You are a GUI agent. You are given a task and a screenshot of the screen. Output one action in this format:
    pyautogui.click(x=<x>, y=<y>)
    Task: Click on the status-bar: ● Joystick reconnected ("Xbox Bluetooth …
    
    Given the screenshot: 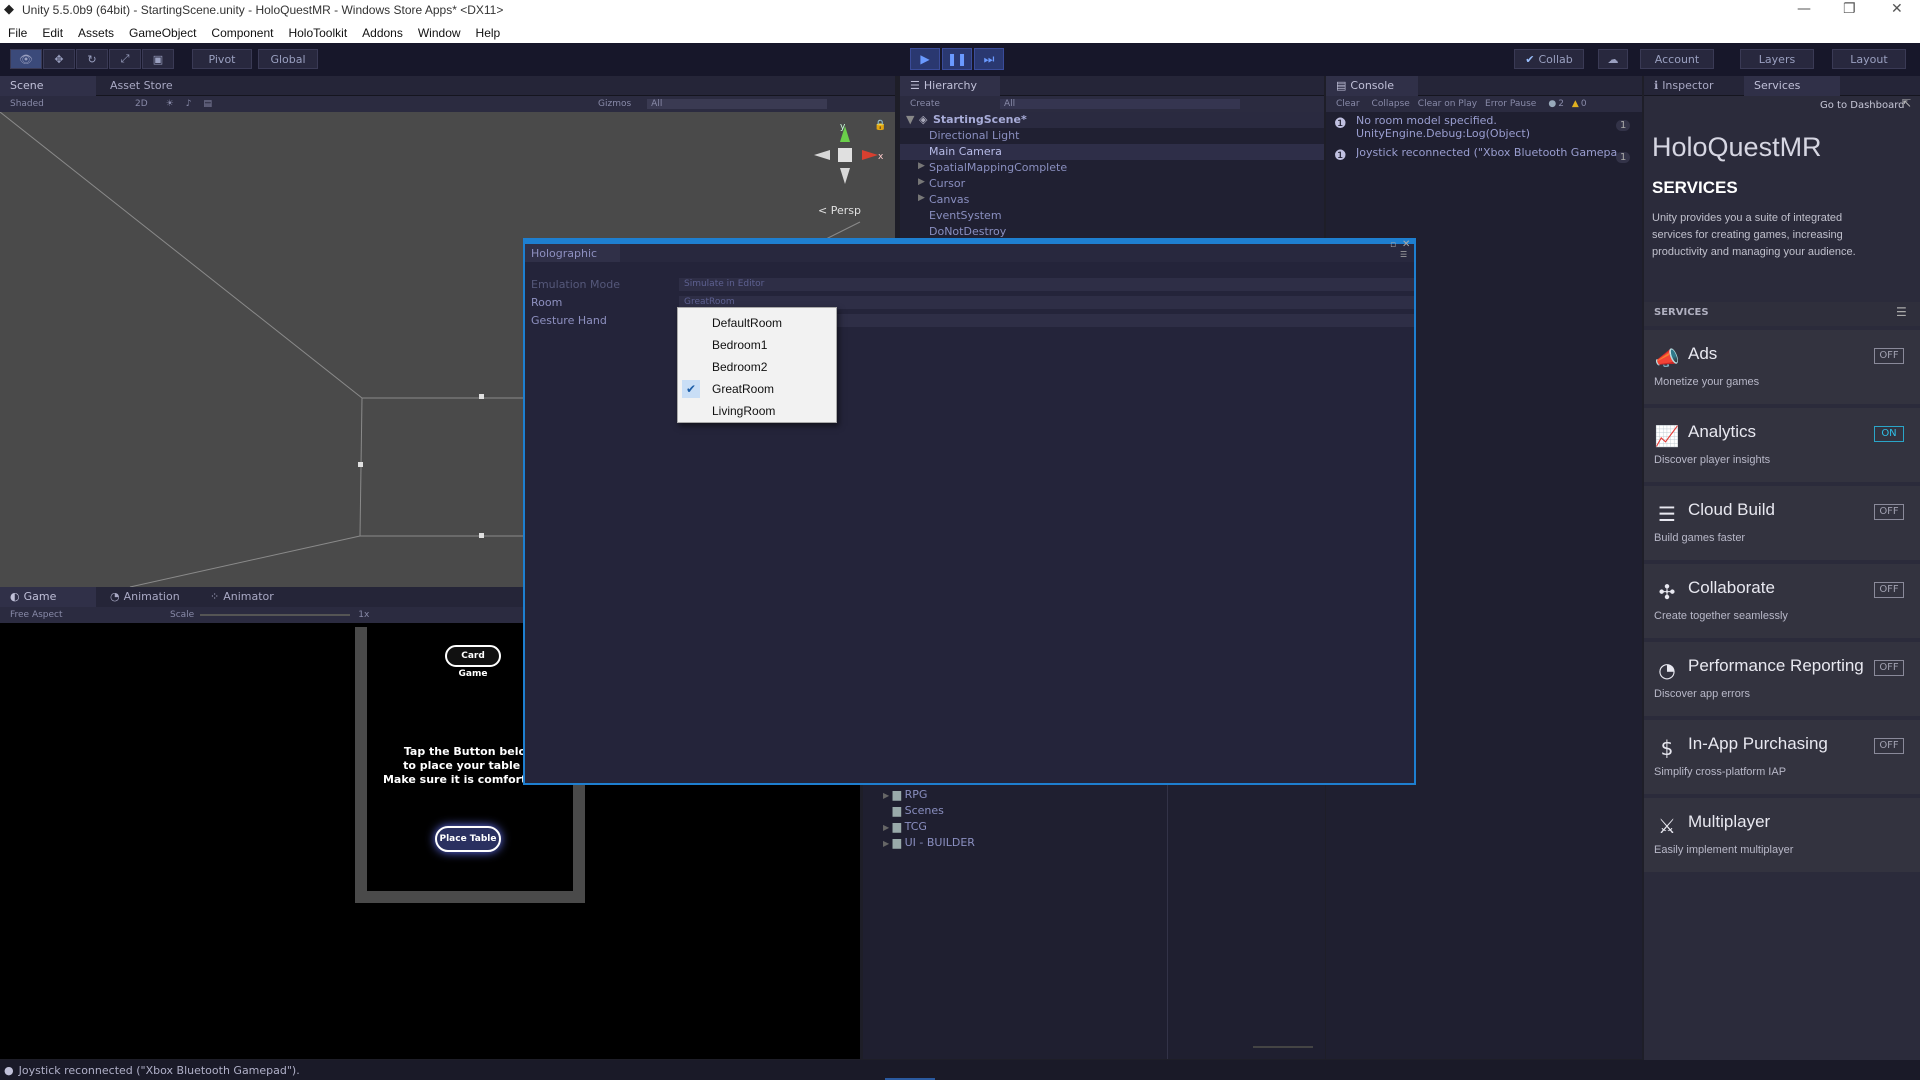 What is the action you would take?
    pyautogui.click(x=960, y=1070)
    